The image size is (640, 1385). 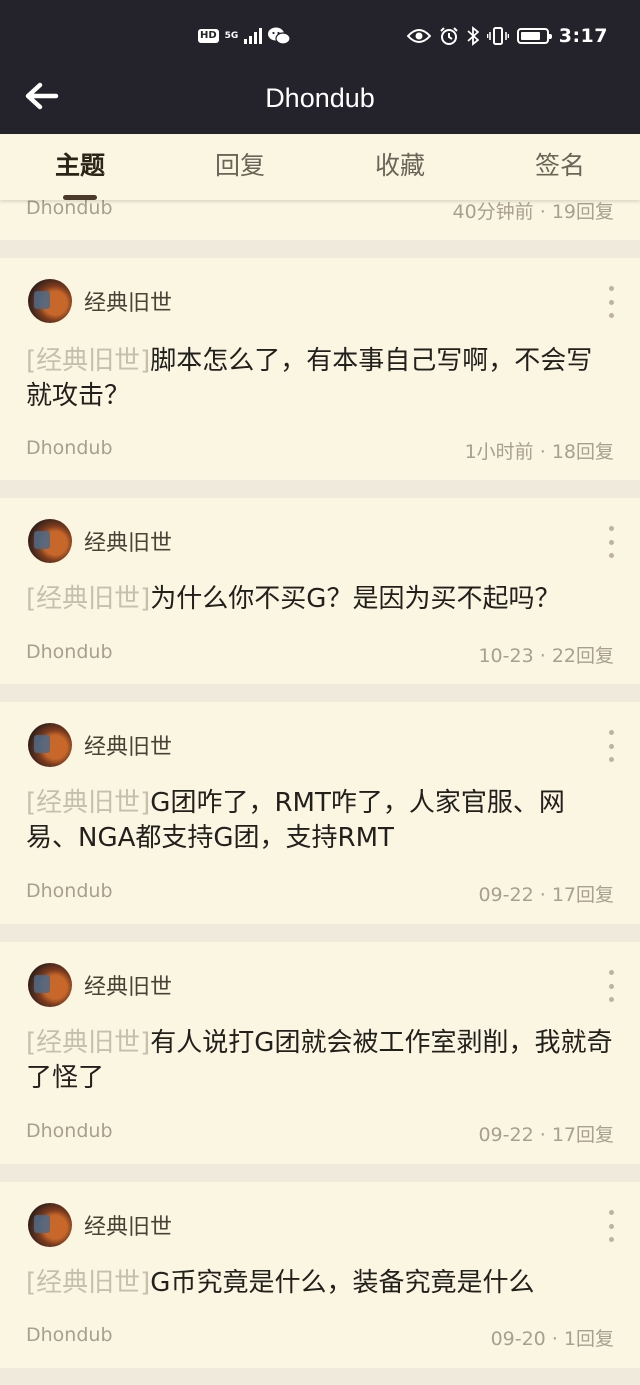 What do you see at coordinates (320, 599) in the screenshot?
I see `post-title: [经典旧世]为什么你不买G？是因为买不起吗？` at bounding box center [320, 599].